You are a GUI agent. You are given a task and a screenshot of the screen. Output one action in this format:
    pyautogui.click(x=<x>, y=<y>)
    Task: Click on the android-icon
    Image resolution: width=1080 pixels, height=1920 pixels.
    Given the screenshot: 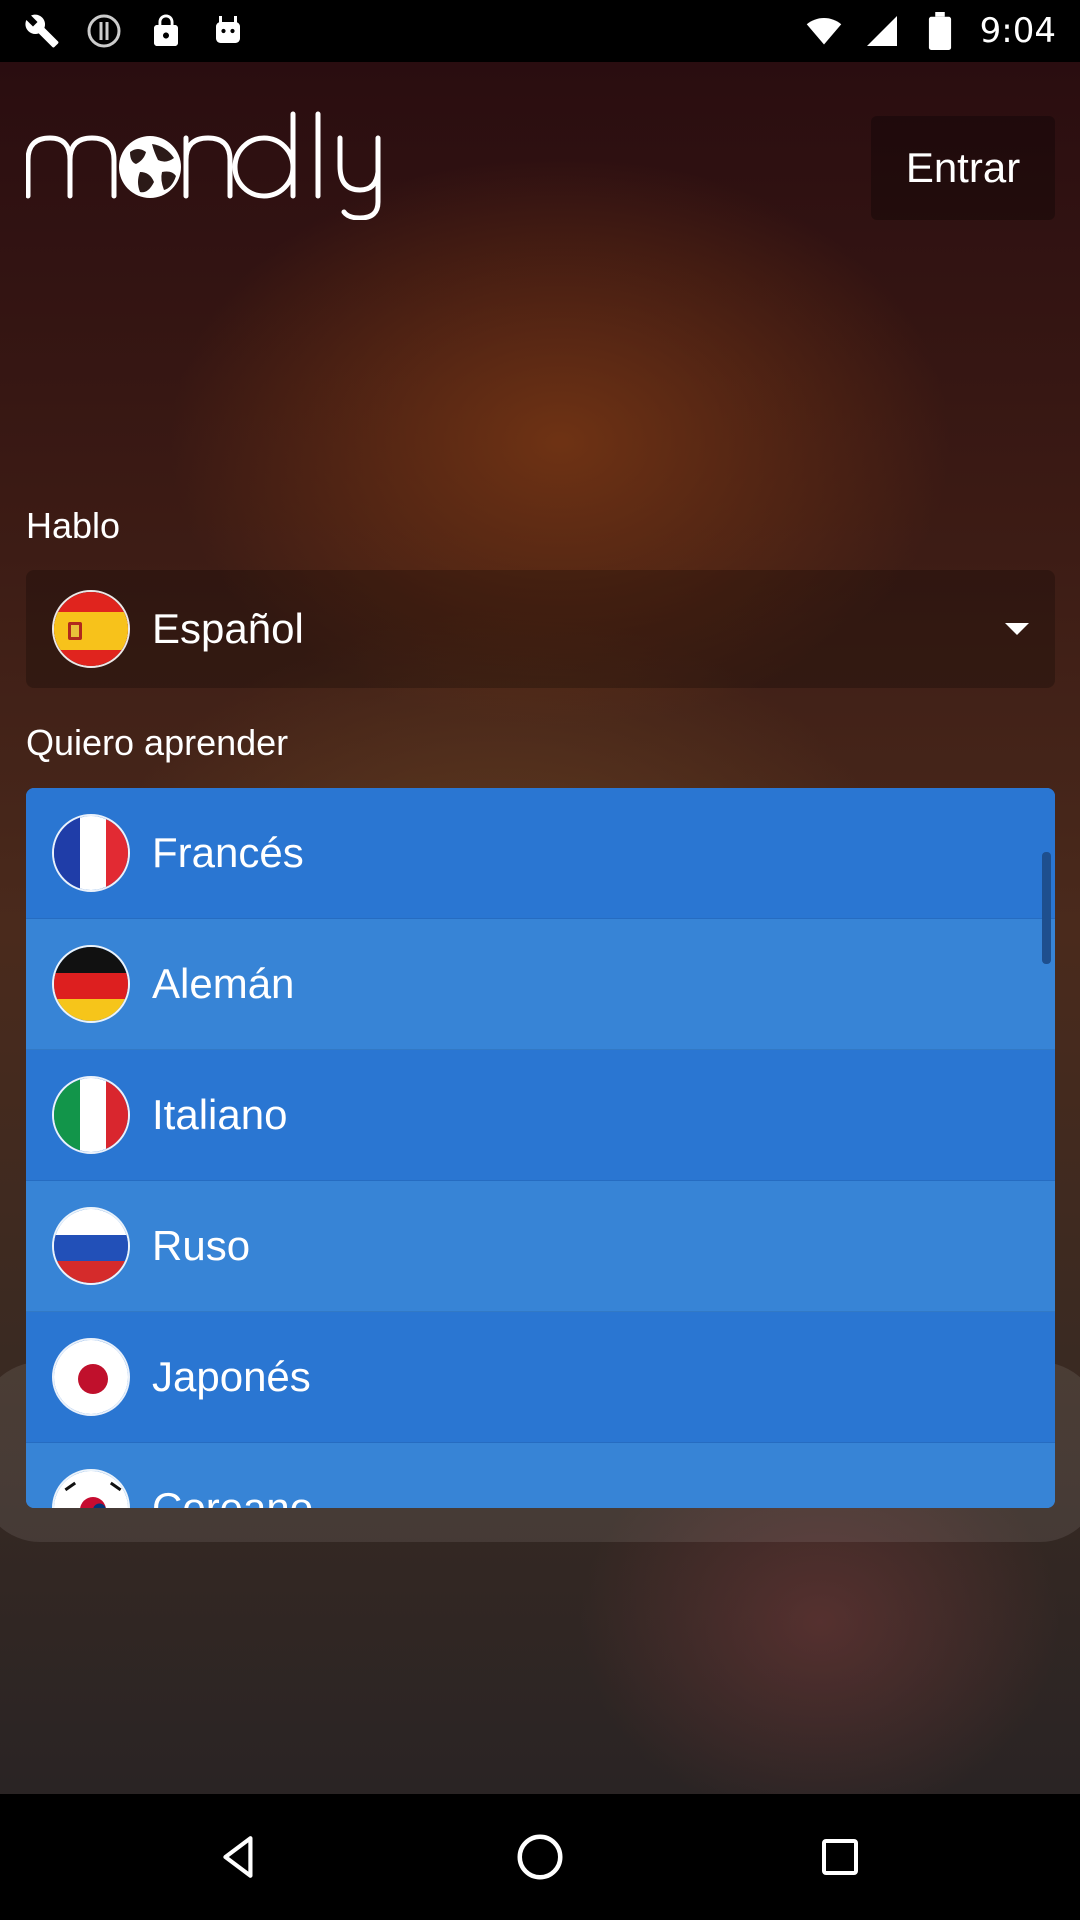 What is the action you would take?
    pyautogui.click(x=228, y=31)
    